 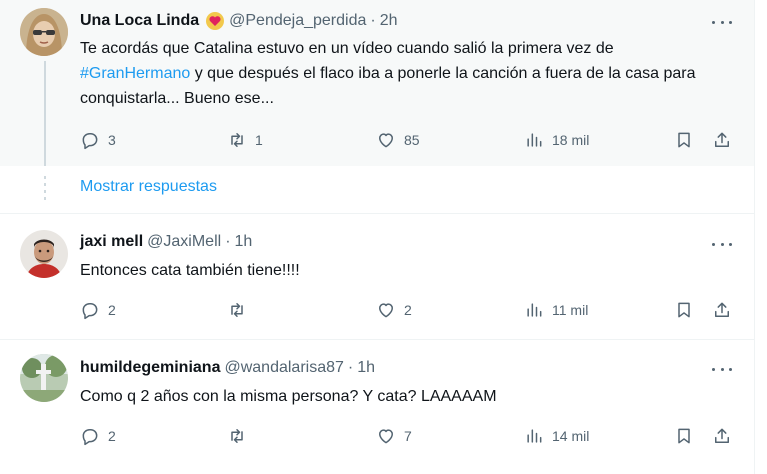 I want to click on like-count: 2, so click(x=408, y=310).